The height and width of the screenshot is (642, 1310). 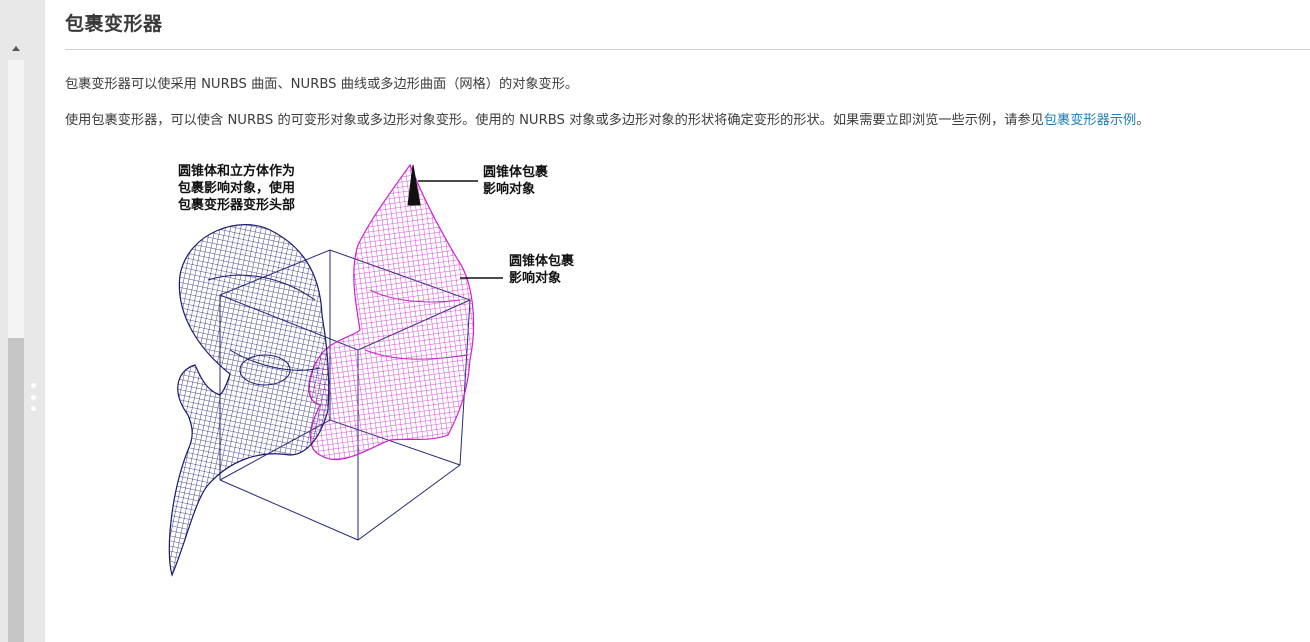 I want to click on original-head-wireframe, so click(x=249, y=400).